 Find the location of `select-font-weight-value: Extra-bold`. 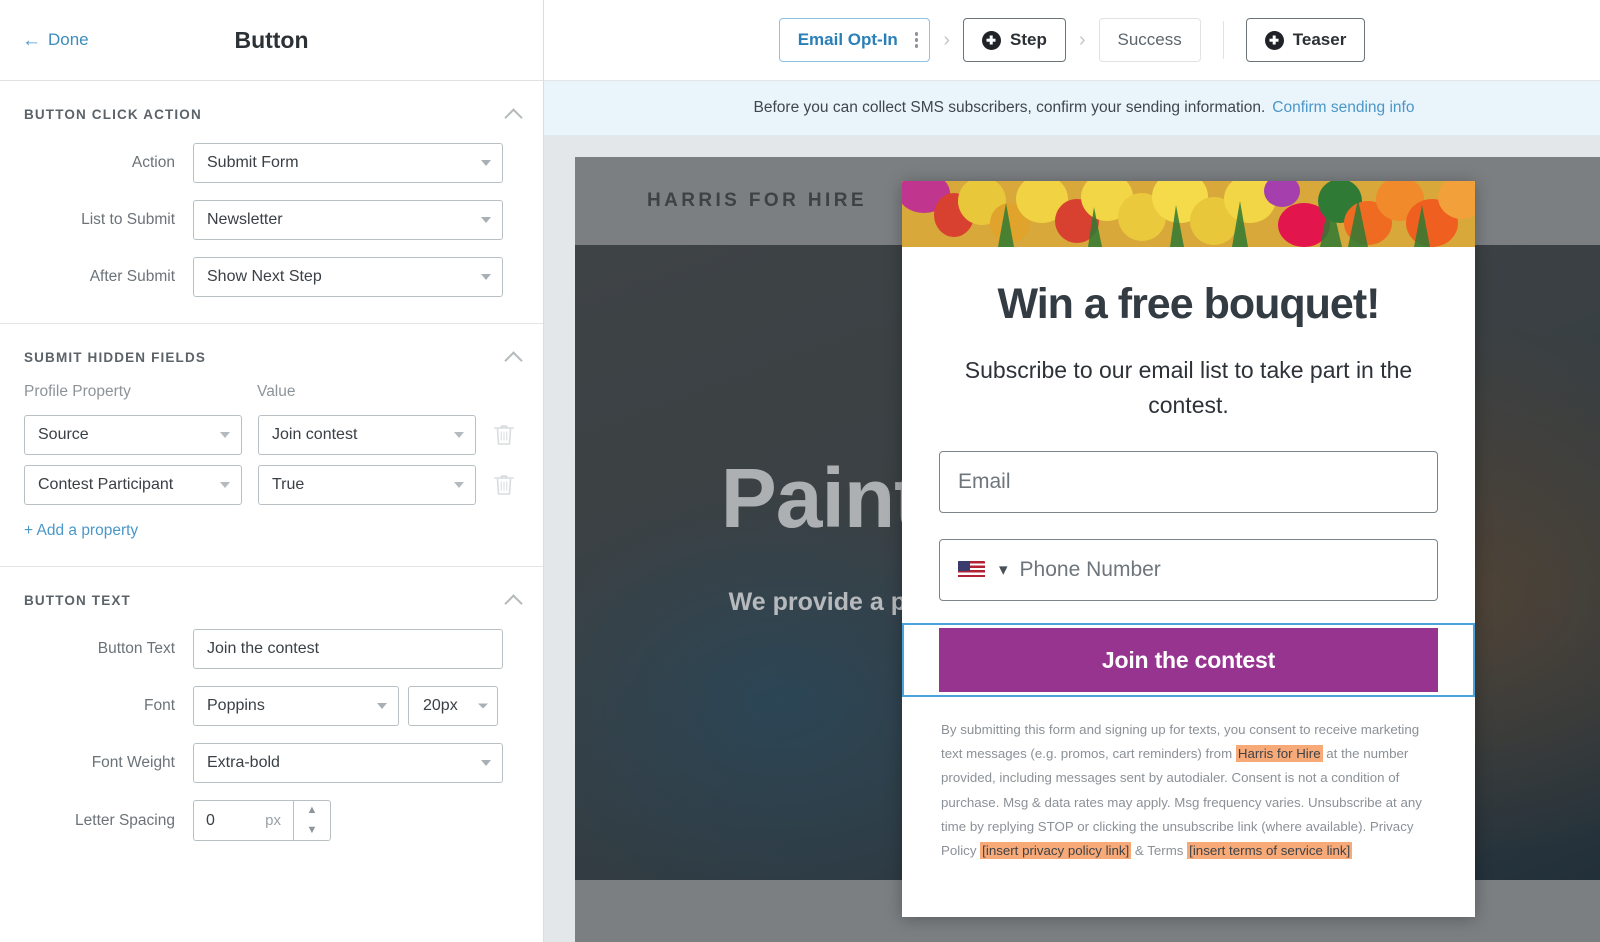

select-font-weight-value: Extra-bold is located at coordinates (243, 762).